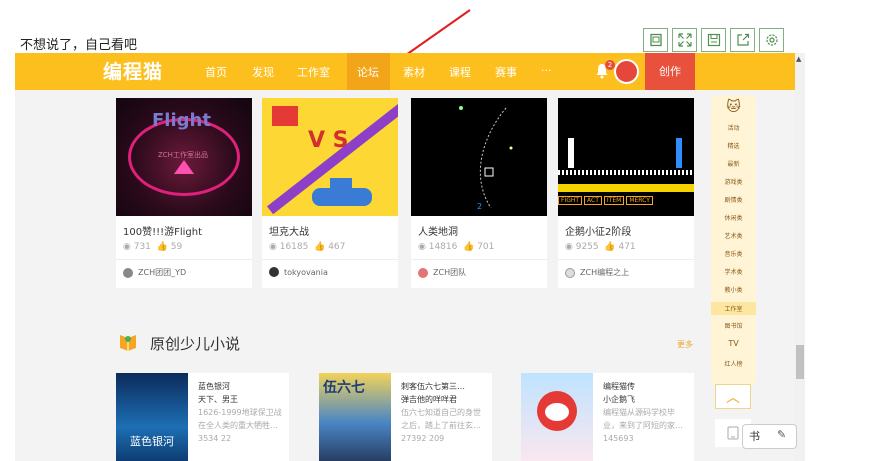 The height and width of the screenshot is (461, 872). Describe the element at coordinates (486, 247) in the screenshot. I see `like-count: 701` at that location.